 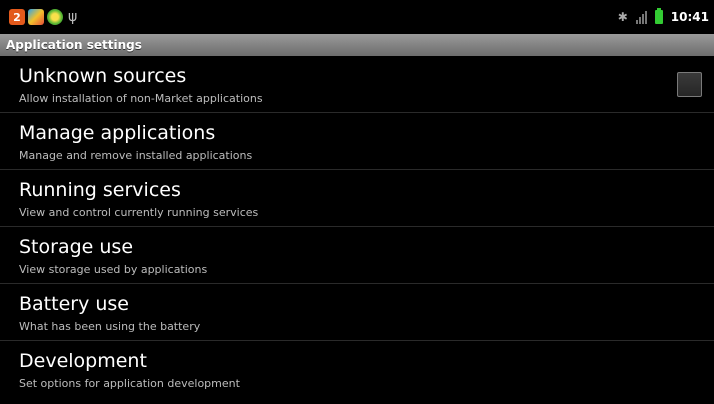 What do you see at coordinates (357, 45) in the screenshot?
I see `page-title: Application settings` at bounding box center [357, 45].